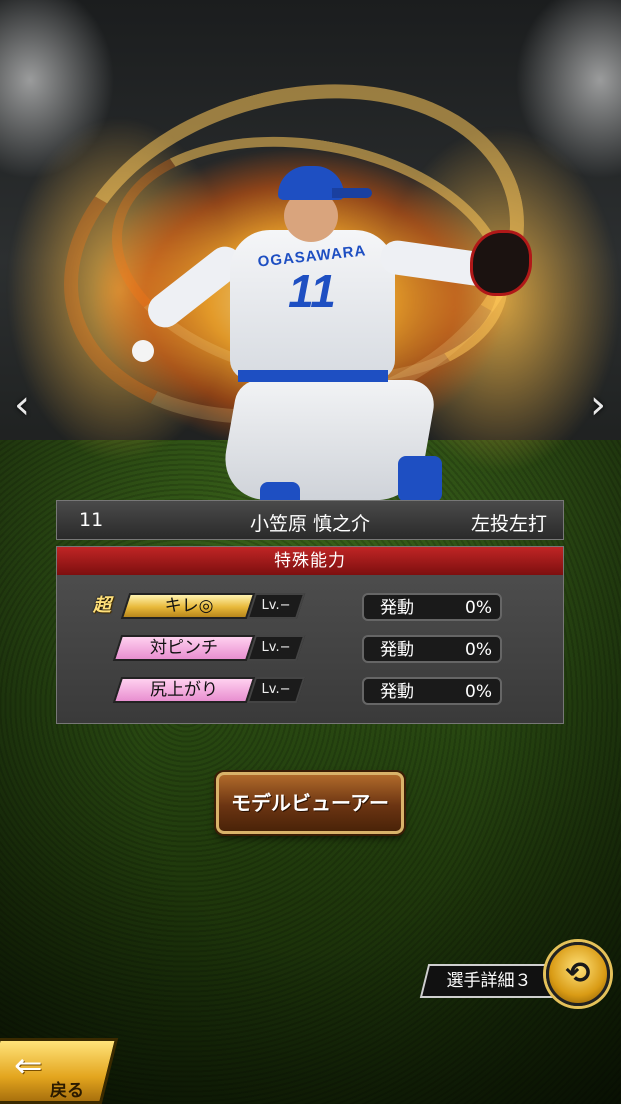 The width and height of the screenshot is (621, 1104). Describe the element at coordinates (420, 479) in the screenshot. I see `player-sock` at that location.